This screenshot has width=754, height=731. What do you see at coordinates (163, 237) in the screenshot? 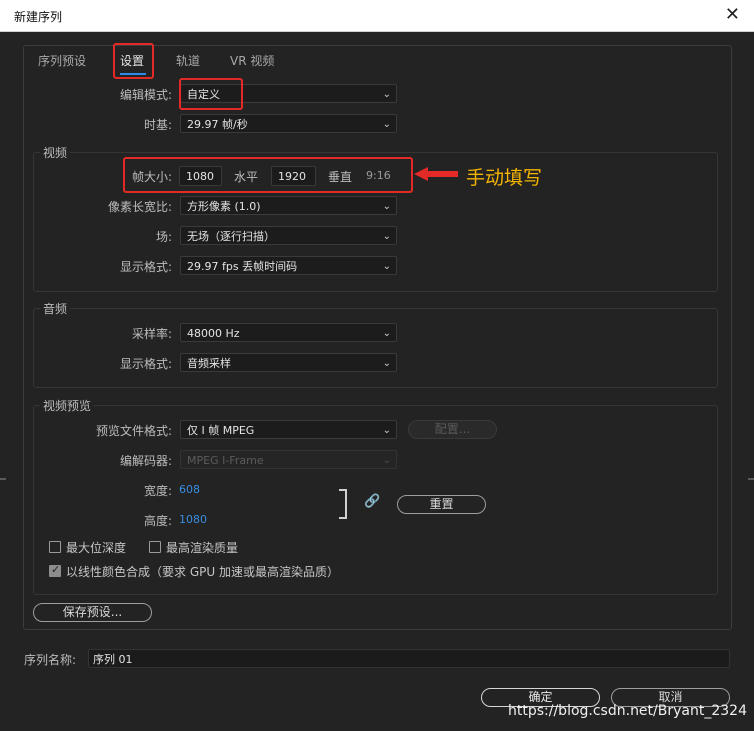
I see `fields-label: 场:` at bounding box center [163, 237].